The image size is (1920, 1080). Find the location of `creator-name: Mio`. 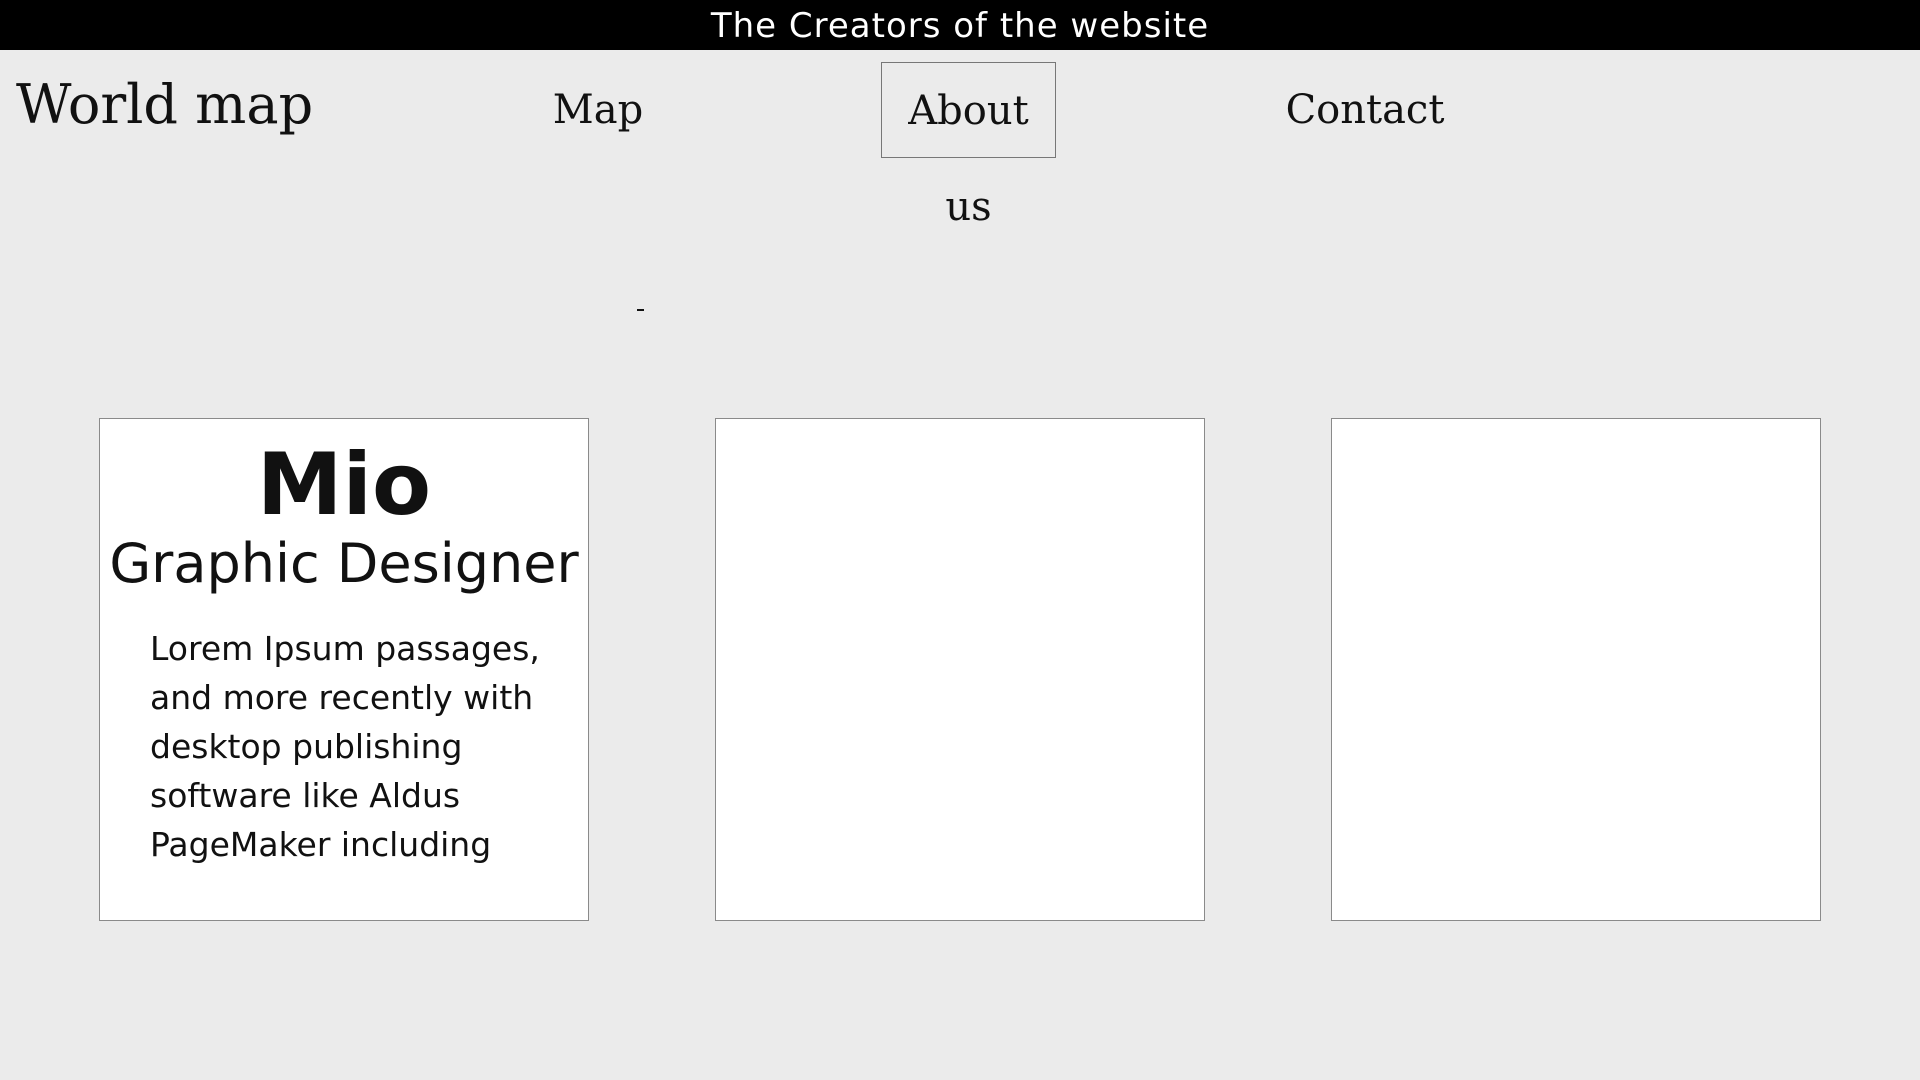

creator-name: Mio is located at coordinates (344, 485).